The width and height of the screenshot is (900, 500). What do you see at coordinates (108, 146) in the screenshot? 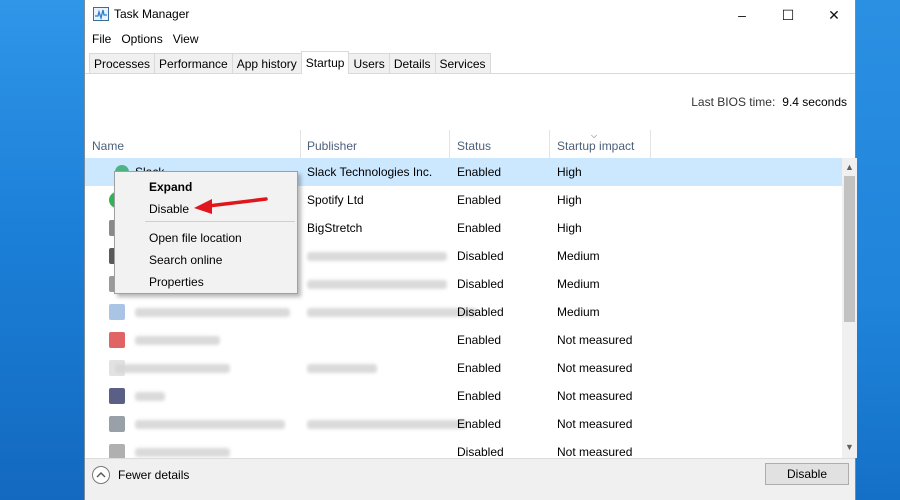
I see `column-name: Name` at bounding box center [108, 146].